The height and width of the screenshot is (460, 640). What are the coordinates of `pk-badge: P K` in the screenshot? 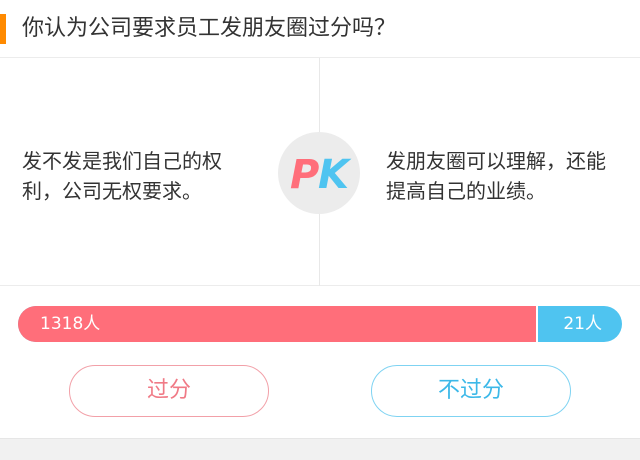 It's located at (319, 173).